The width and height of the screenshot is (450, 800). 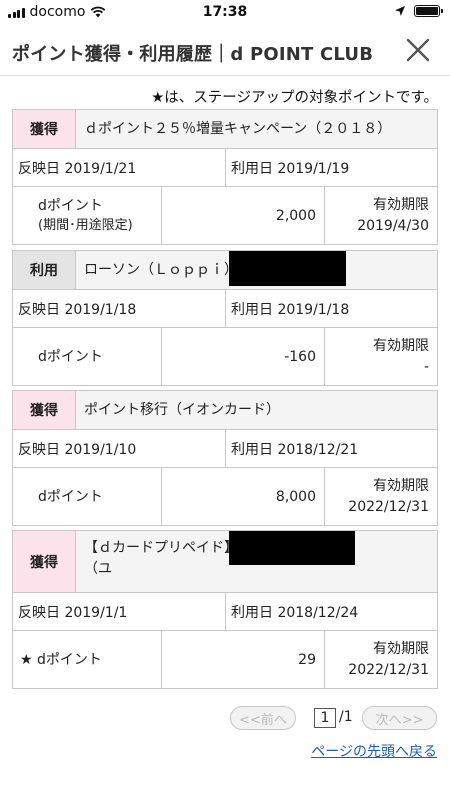 I want to click on status-right, so click(x=418, y=11).